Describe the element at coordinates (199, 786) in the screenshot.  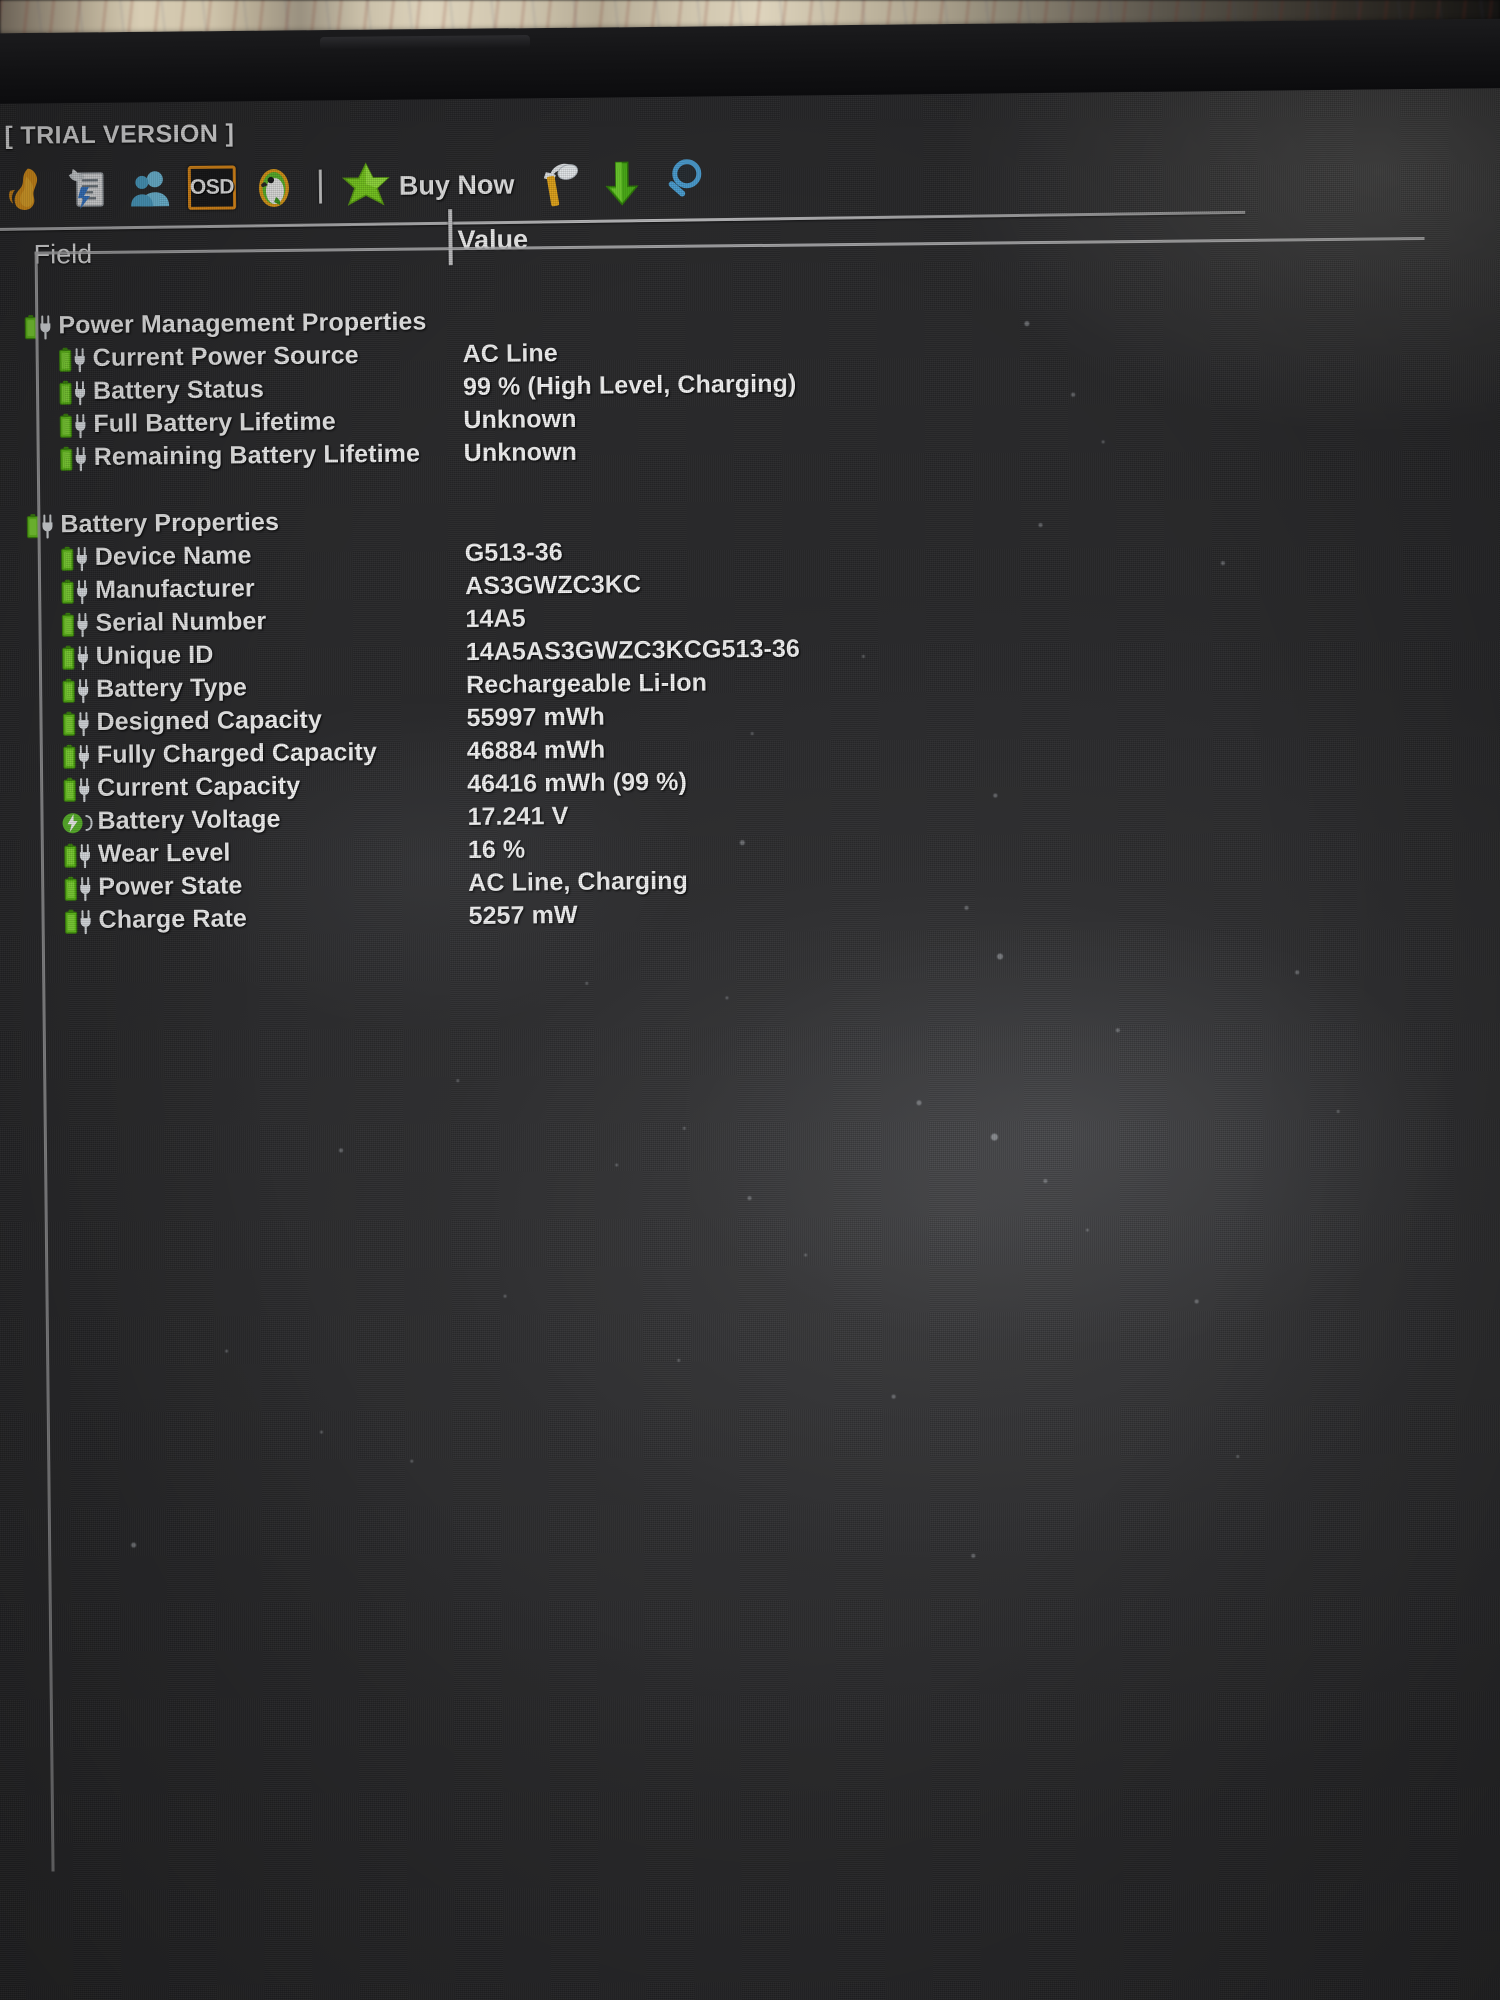
I see `table-cell-field: Current Capacity` at that location.